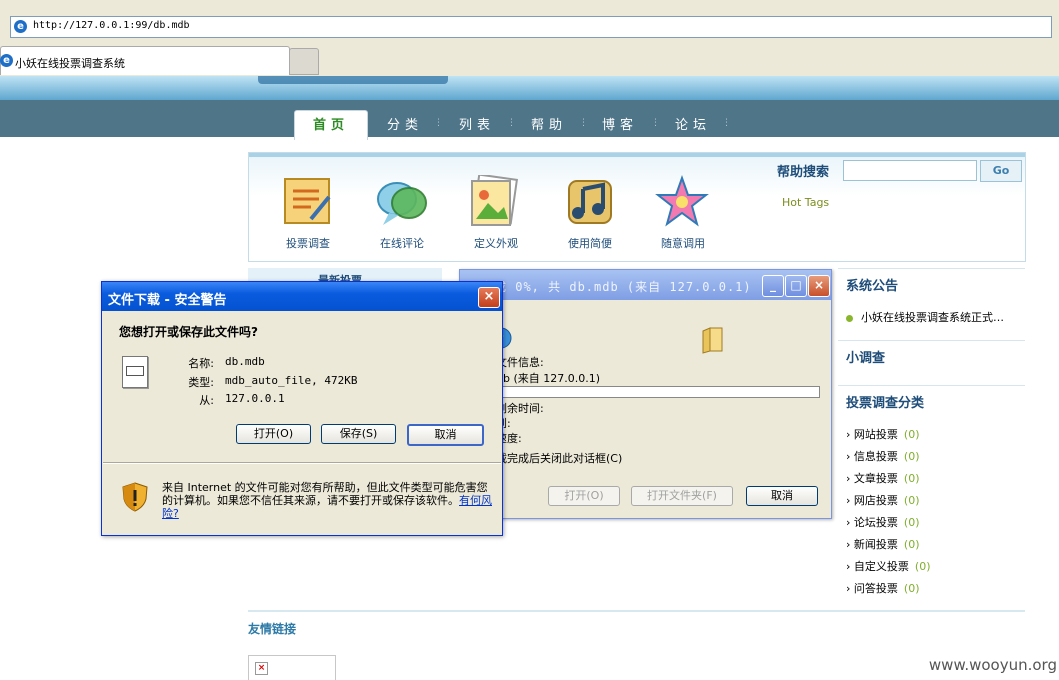 The width and height of the screenshot is (1059, 680). I want to click on folder-icon, so click(712, 340).